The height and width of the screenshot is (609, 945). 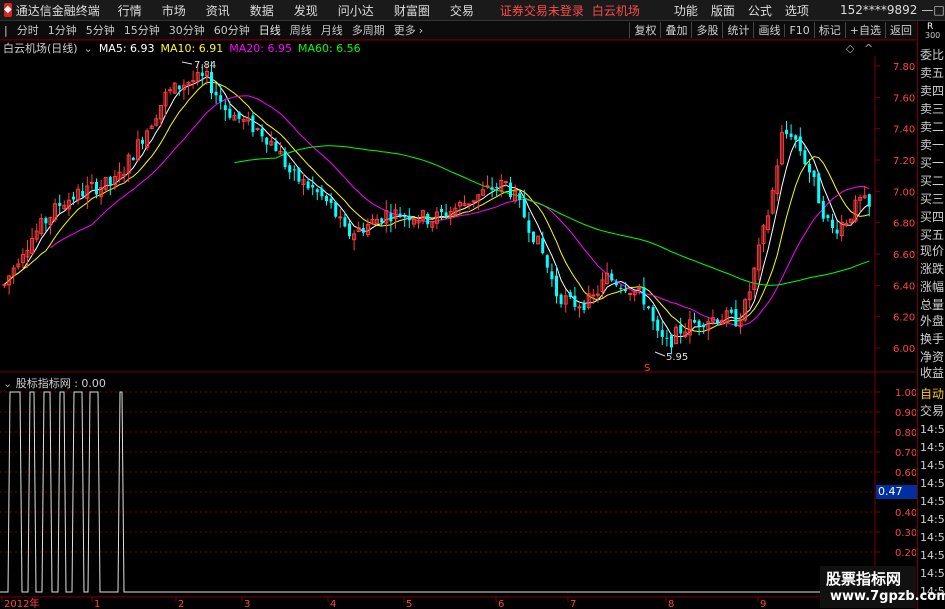 What do you see at coordinates (932, 73) in the screenshot?
I see `quote-field-label: 卖五` at bounding box center [932, 73].